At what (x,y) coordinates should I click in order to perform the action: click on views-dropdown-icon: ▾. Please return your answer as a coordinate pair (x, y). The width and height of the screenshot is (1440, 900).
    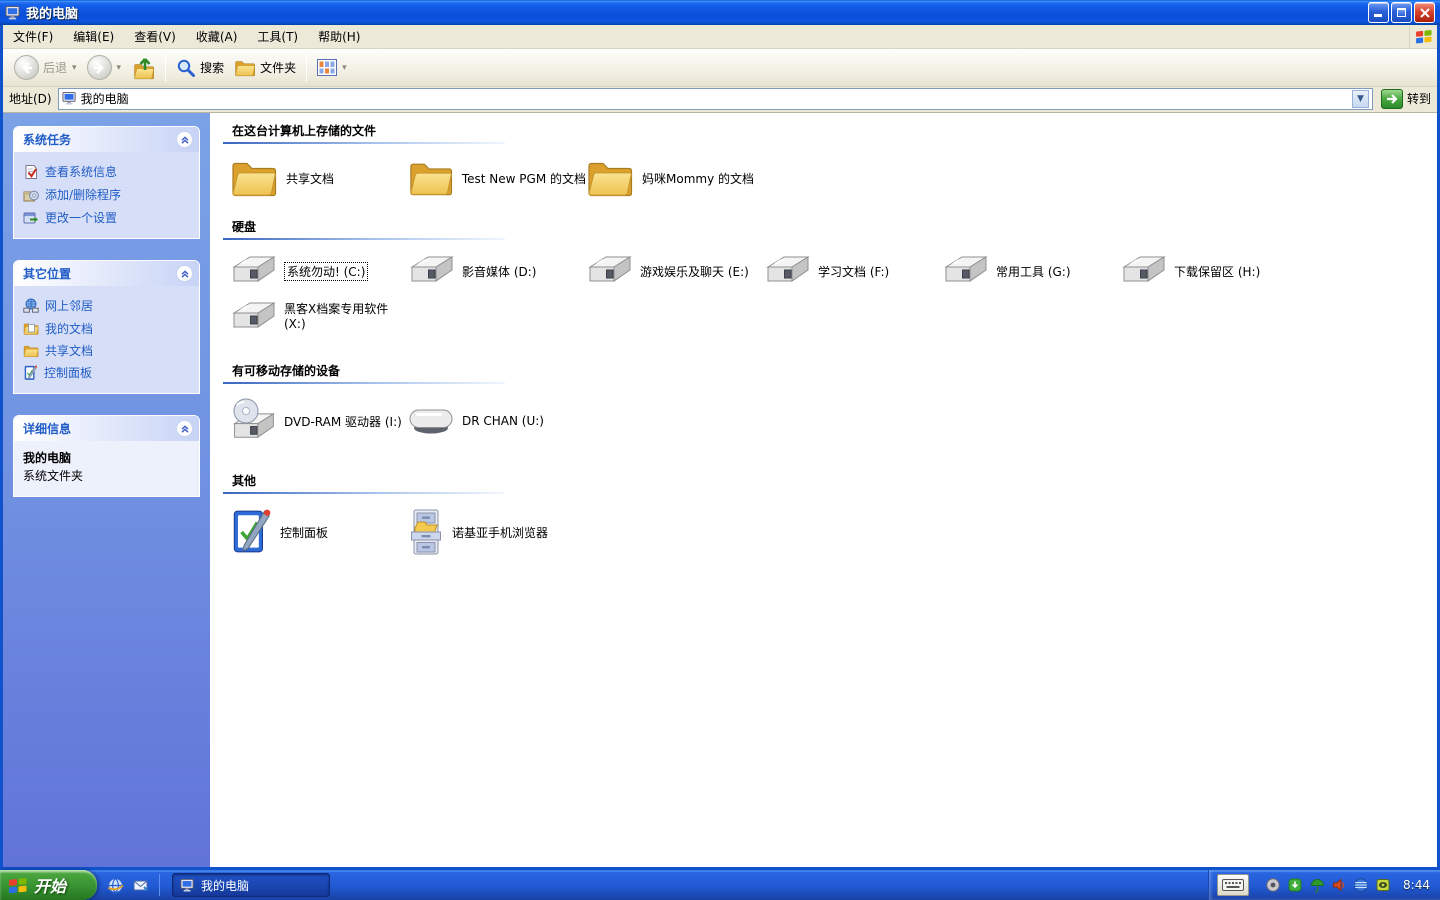
    Looking at the image, I should click on (344, 67).